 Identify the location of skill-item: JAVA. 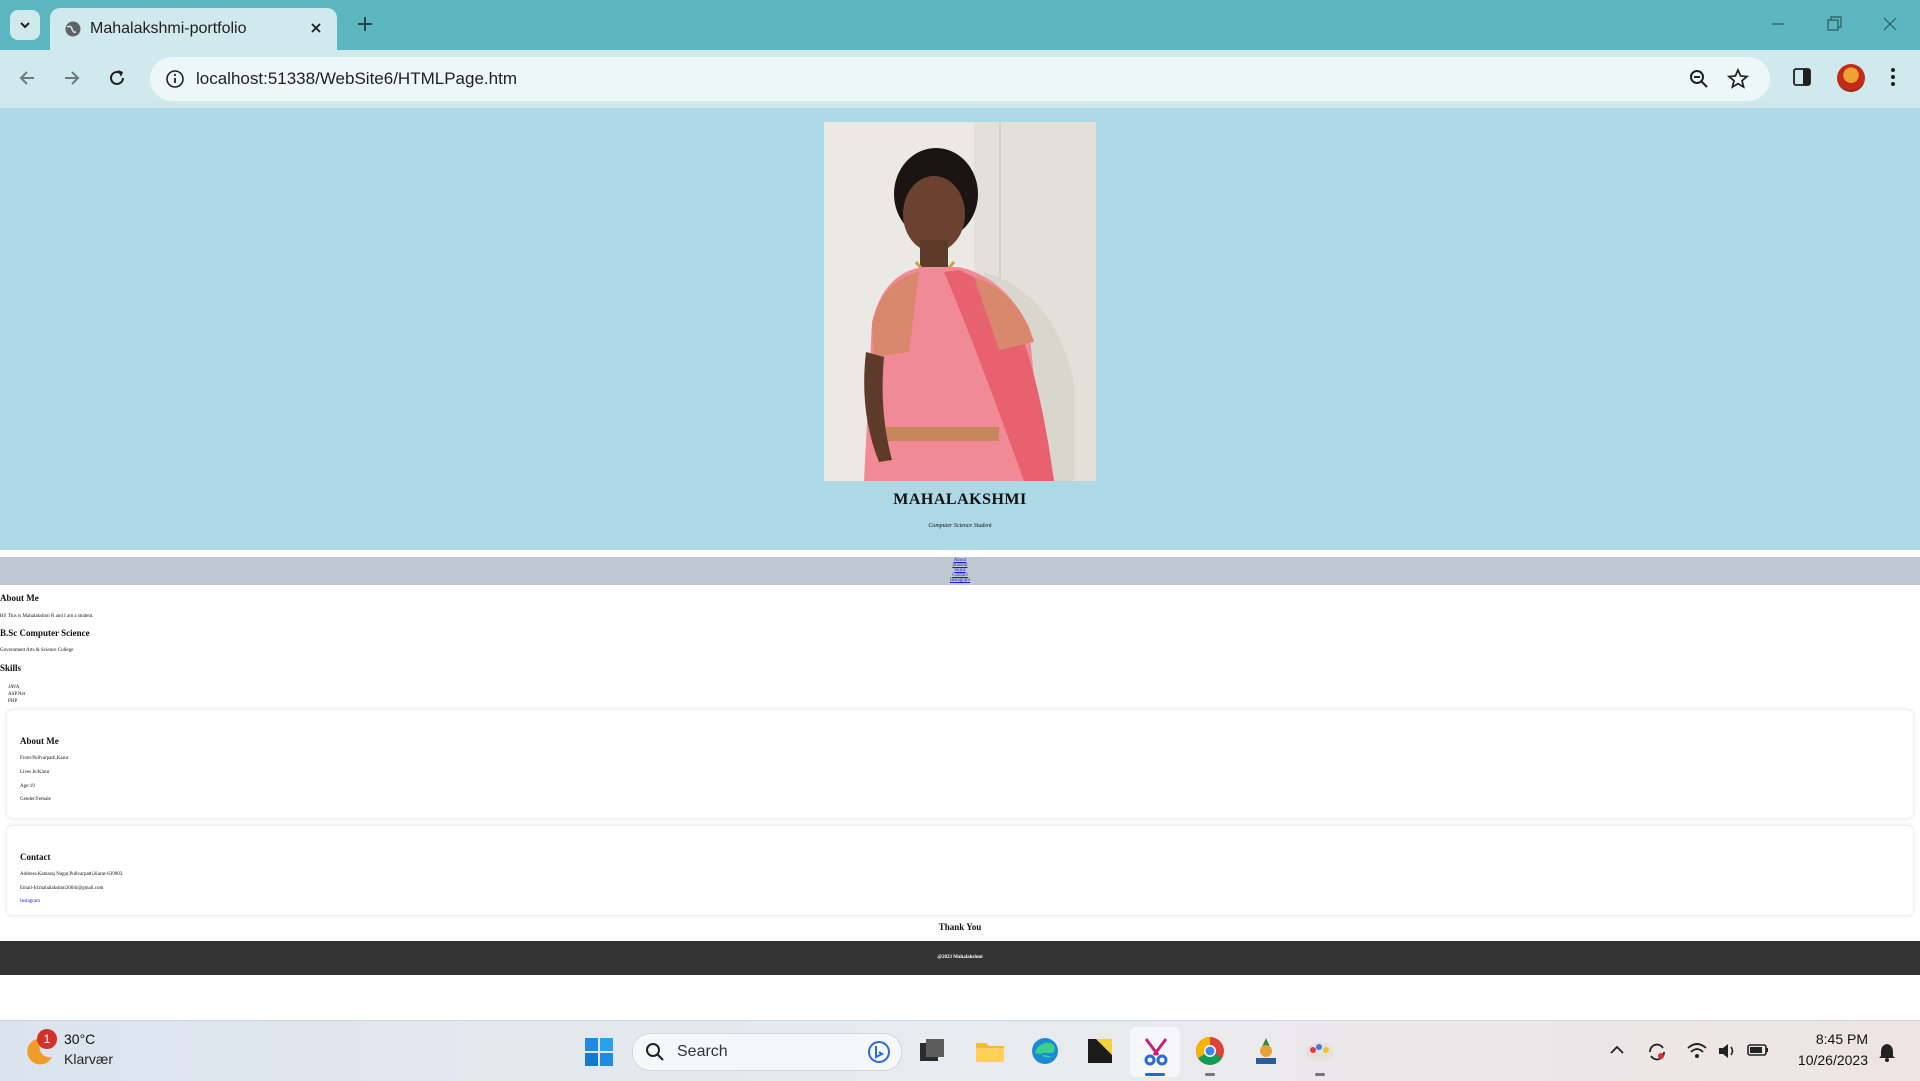
(14, 687).